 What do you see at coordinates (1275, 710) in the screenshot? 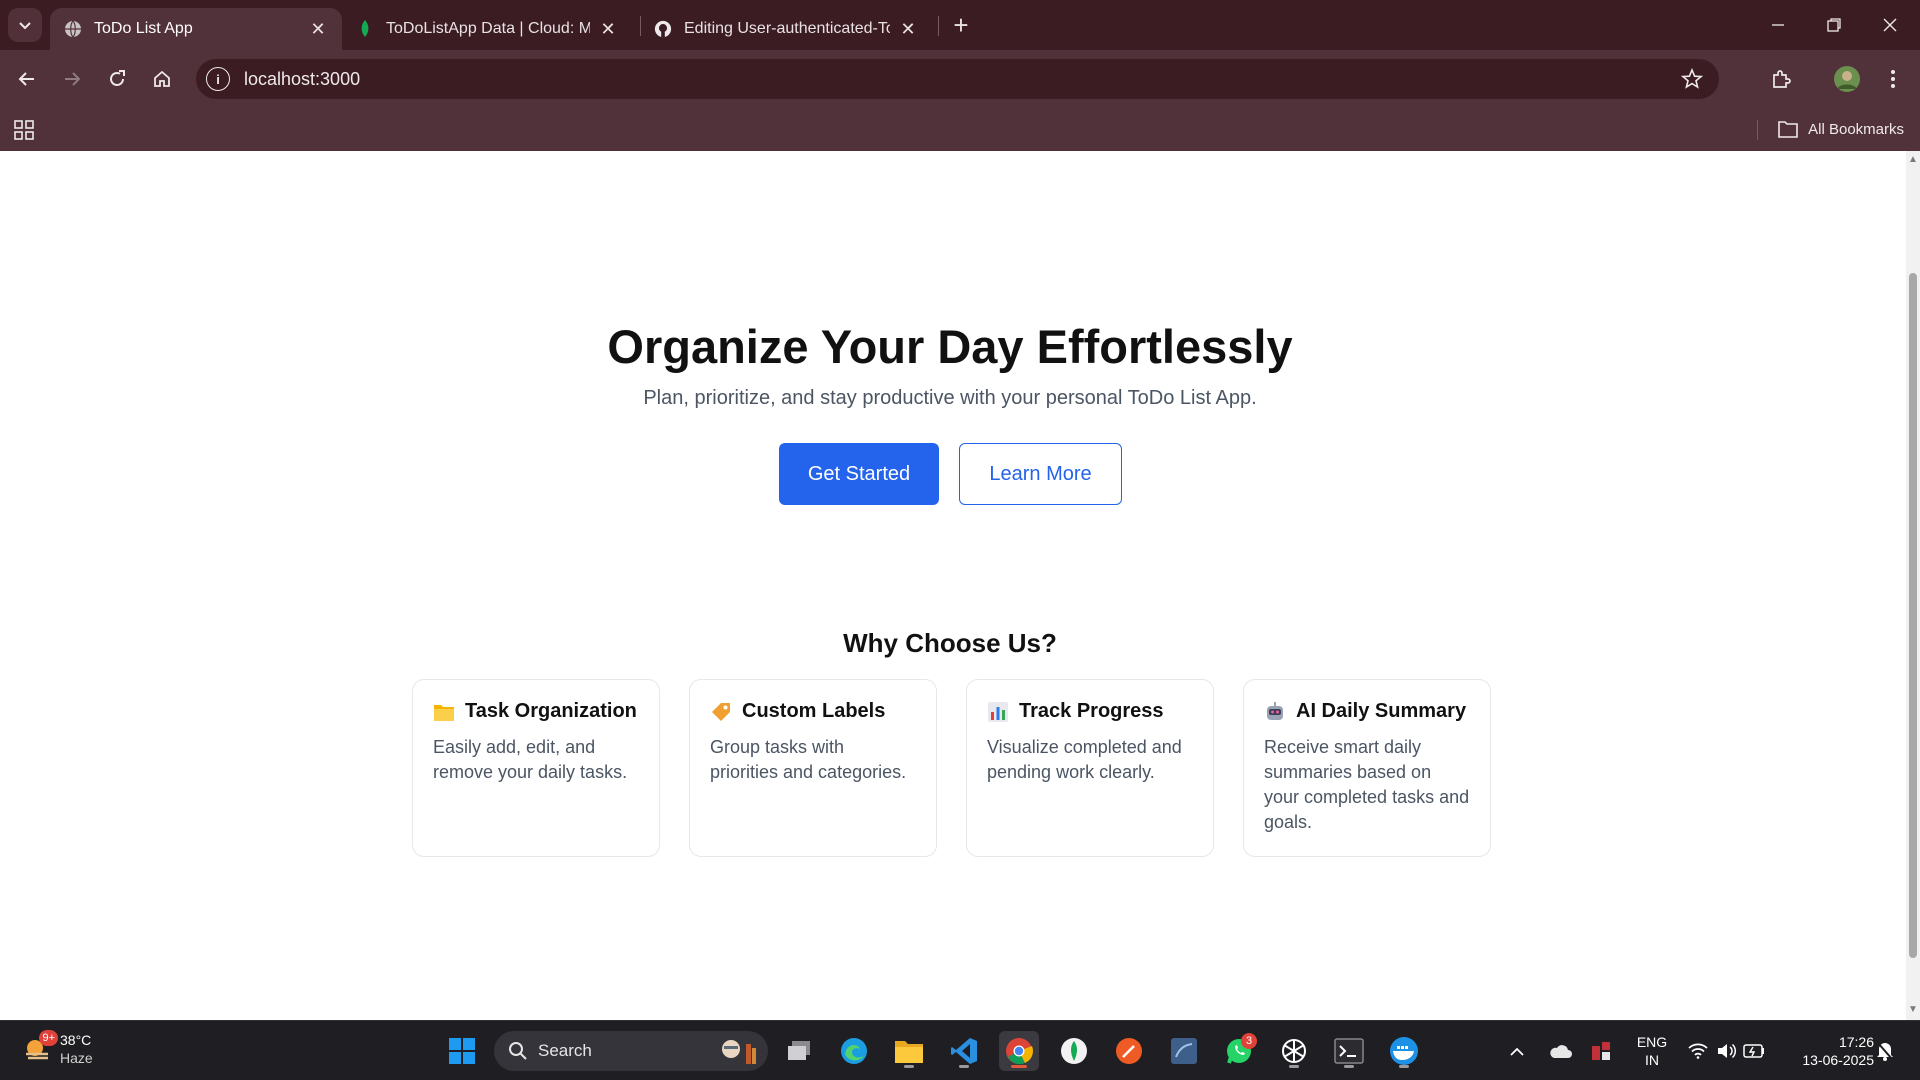
I see `robot-icon` at bounding box center [1275, 710].